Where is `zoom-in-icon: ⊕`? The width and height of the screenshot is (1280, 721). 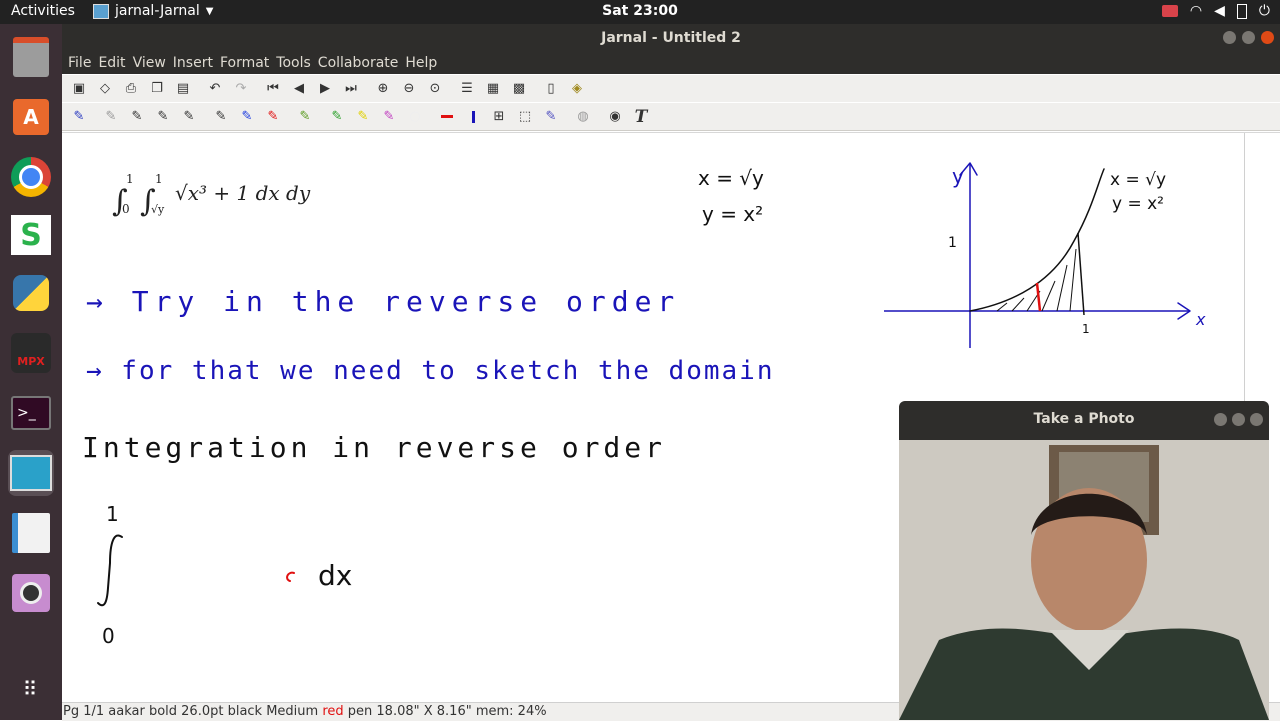 zoom-in-icon: ⊕ is located at coordinates (383, 89).